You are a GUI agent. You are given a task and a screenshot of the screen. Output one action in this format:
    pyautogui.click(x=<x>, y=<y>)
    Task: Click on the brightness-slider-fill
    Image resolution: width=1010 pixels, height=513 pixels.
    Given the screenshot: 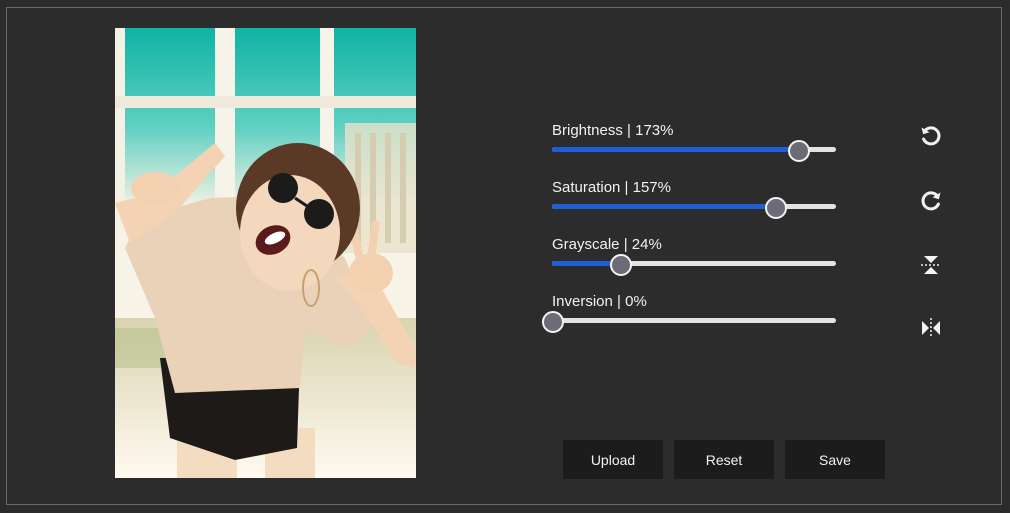 What is the action you would take?
    pyautogui.click(x=675, y=149)
    